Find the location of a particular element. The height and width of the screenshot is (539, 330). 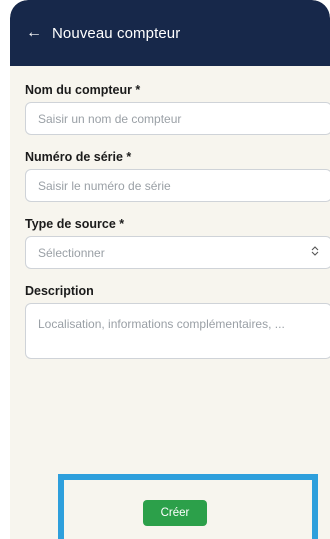

serial-input: Saisir le numéro de série is located at coordinates (177, 185).